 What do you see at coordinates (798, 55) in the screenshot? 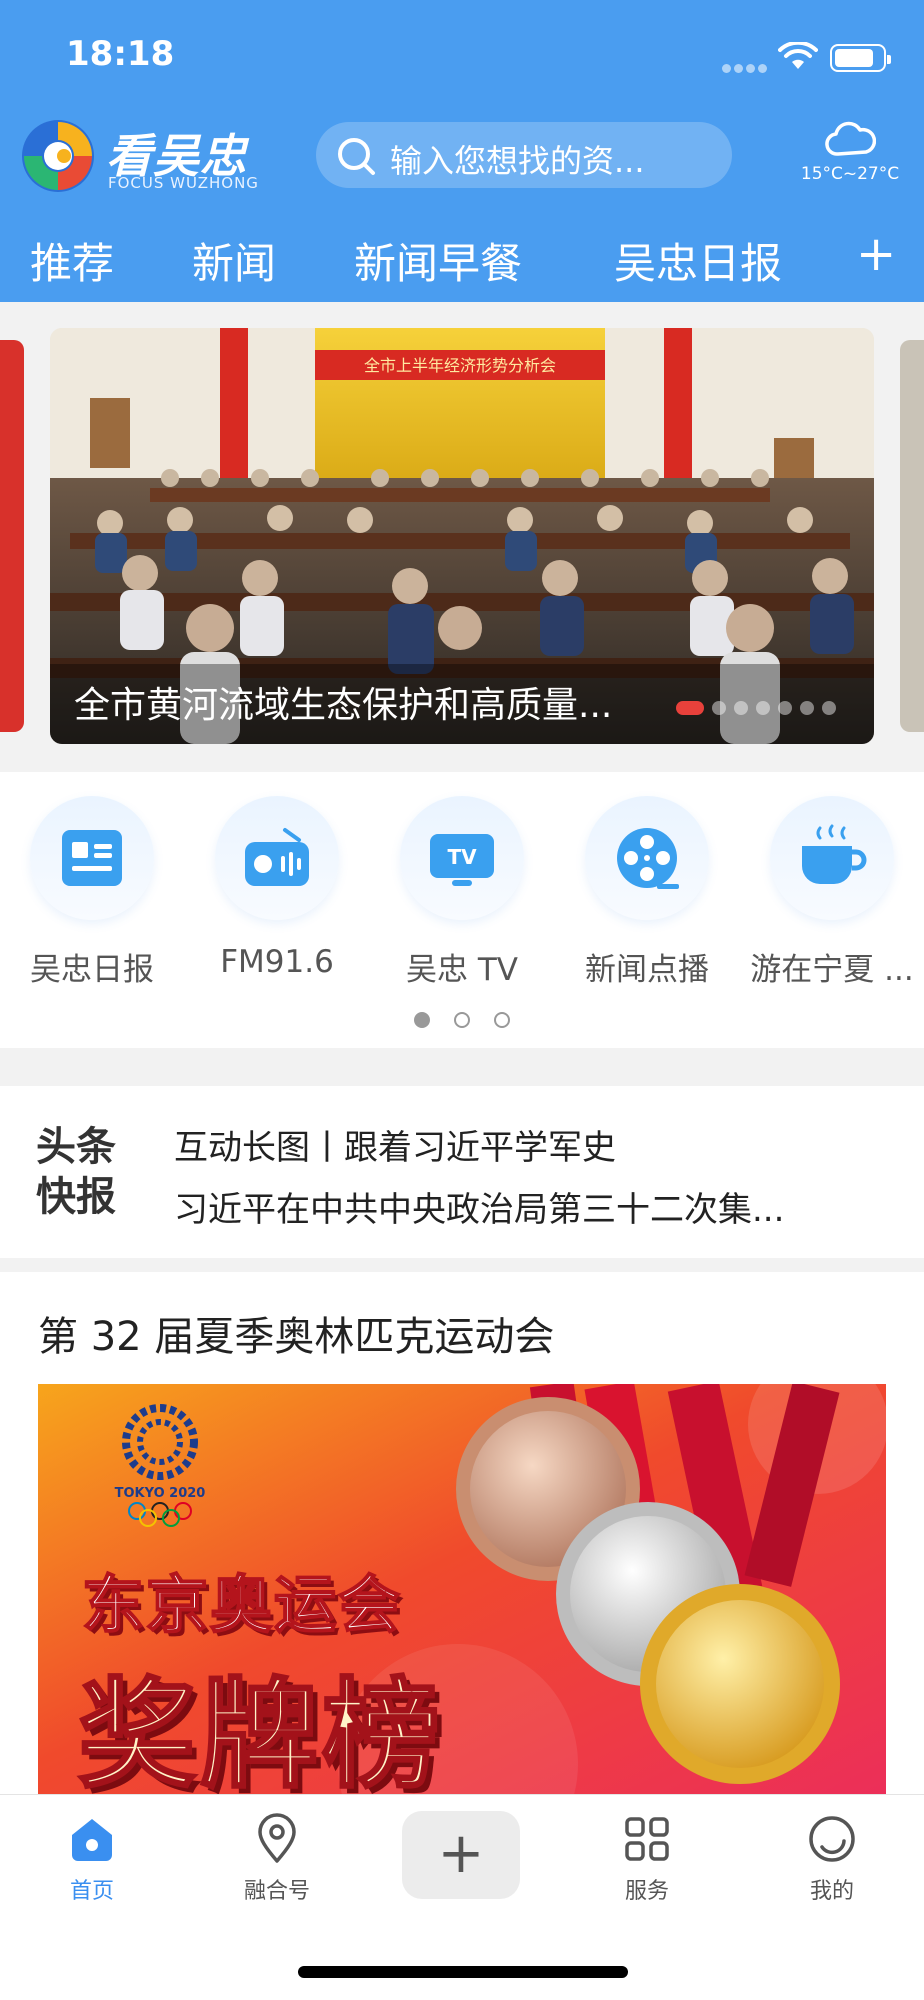
I see `wifi-icon` at bounding box center [798, 55].